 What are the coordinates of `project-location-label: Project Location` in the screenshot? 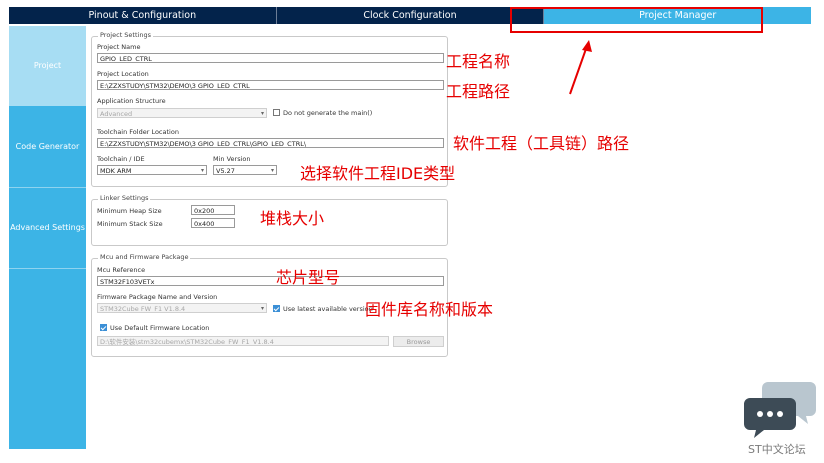 It's located at (123, 74).